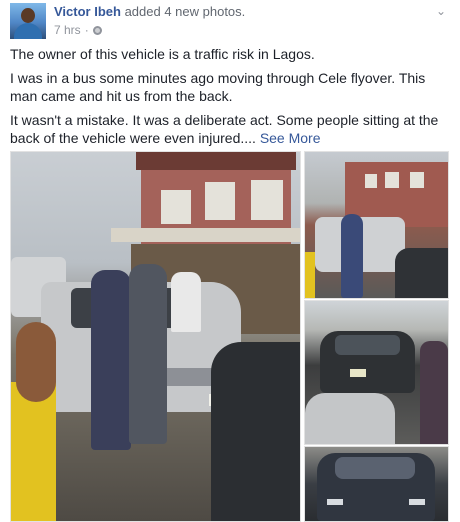 This screenshot has width=460, height=522. I want to click on post-meta: 7 hrs ·, so click(78, 30).